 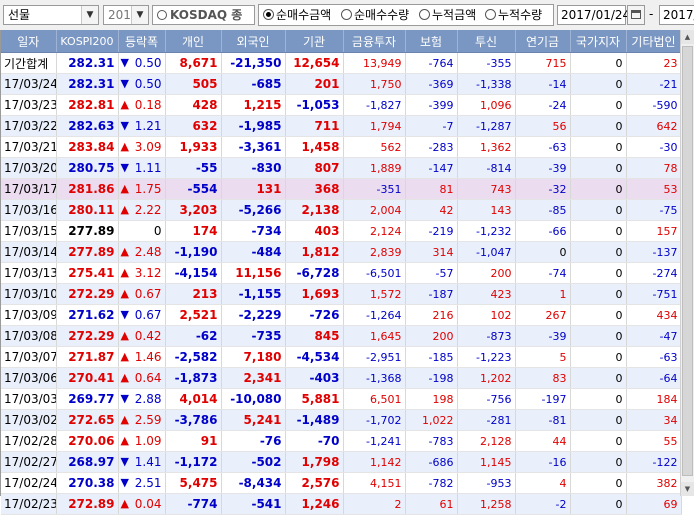 I want to click on kospi200-cell: 282.63, so click(x=87, y=126).